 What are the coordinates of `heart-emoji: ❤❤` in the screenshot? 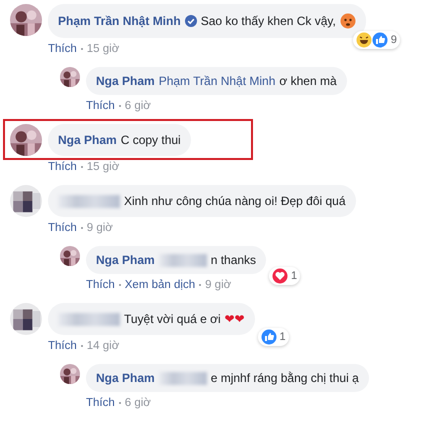 It's located at (234, 319).